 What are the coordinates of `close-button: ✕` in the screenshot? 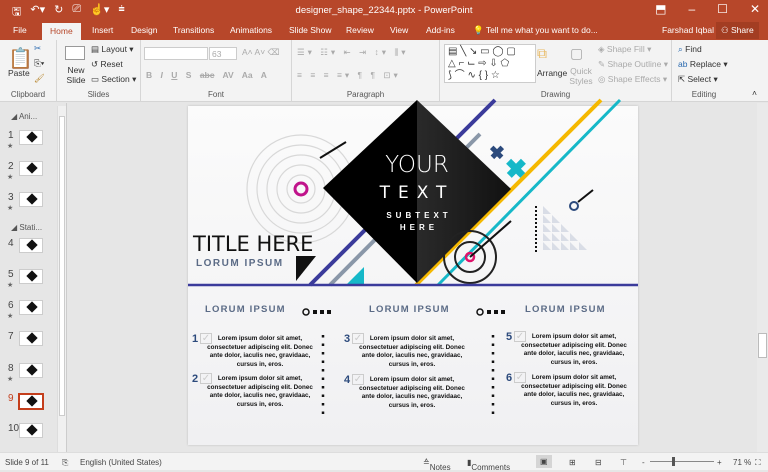 It's located at (755, 9).